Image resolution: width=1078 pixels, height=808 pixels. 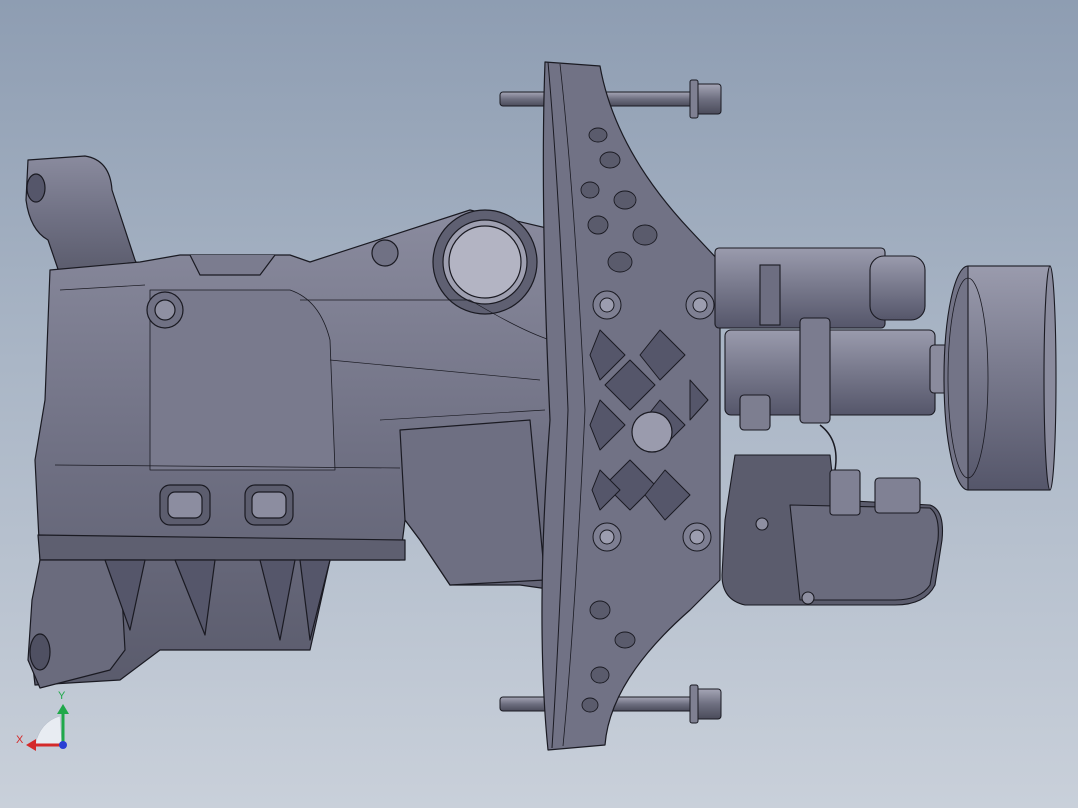 What do you see at coordinates (62, 696) in the screenshot?
I see `y-axis-label: Y` at bounding box center [62, 696].